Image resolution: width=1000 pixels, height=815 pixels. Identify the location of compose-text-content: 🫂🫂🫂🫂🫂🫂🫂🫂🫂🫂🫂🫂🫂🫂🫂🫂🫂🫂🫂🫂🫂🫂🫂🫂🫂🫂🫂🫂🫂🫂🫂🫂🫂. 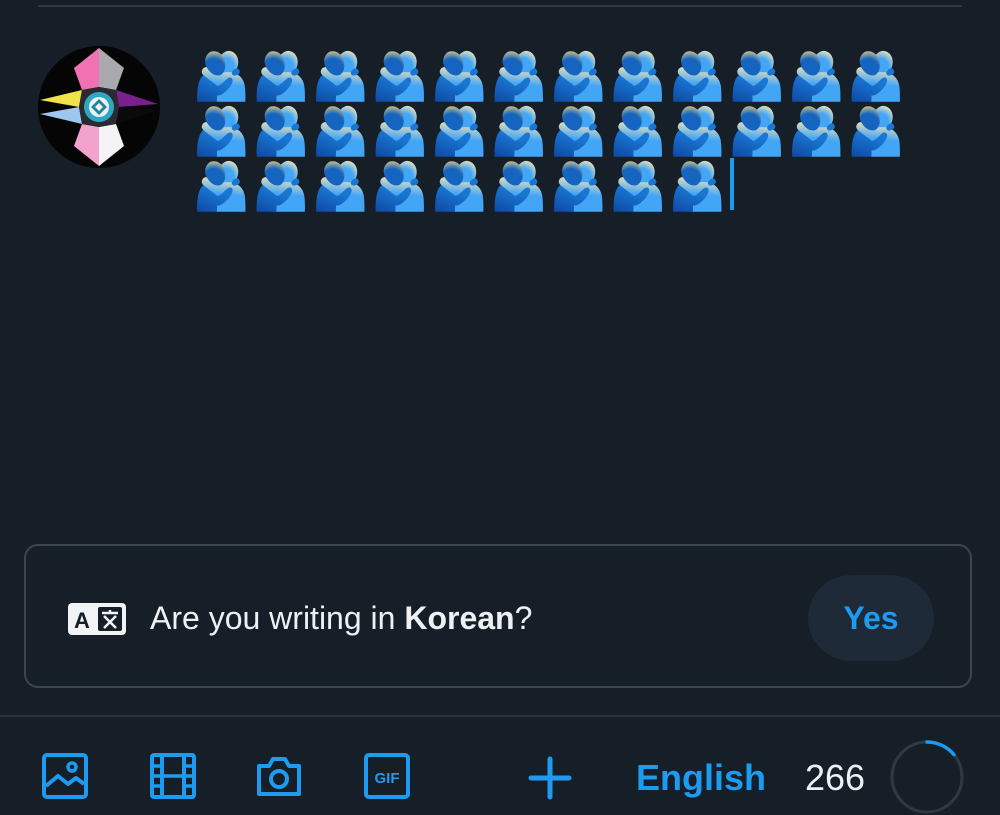
(549, 130).